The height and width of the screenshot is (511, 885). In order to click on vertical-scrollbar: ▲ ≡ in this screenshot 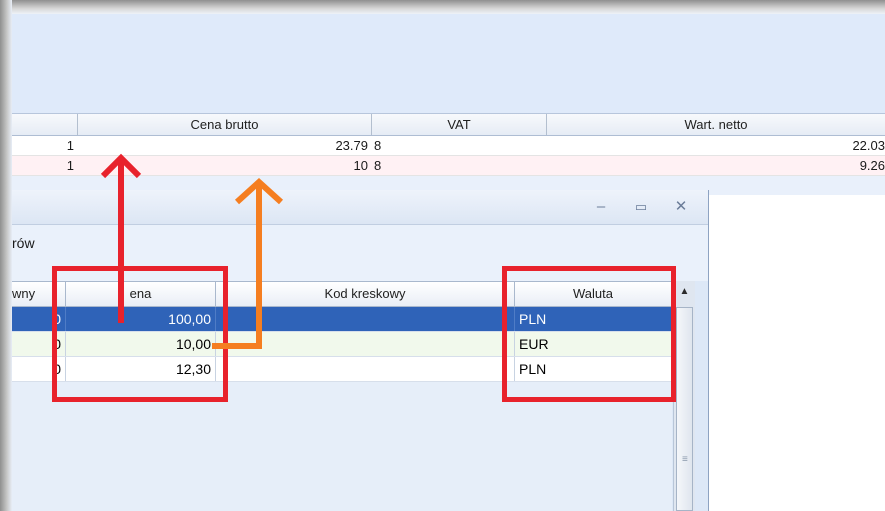, I will do `click(684, 396)`.